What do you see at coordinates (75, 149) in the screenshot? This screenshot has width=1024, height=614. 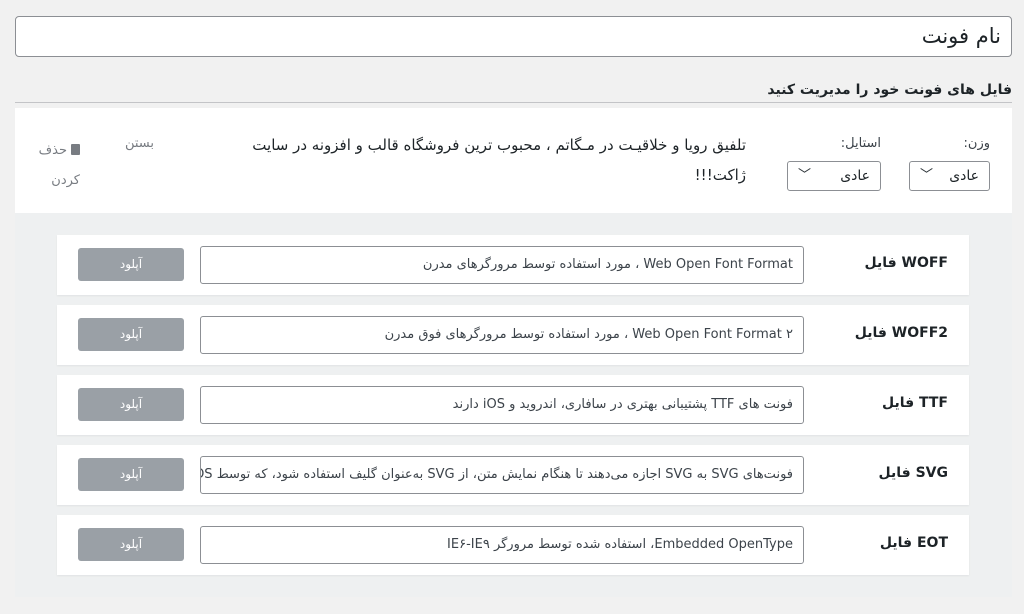 I see `trash-icon` at bounding box center [75, 149].